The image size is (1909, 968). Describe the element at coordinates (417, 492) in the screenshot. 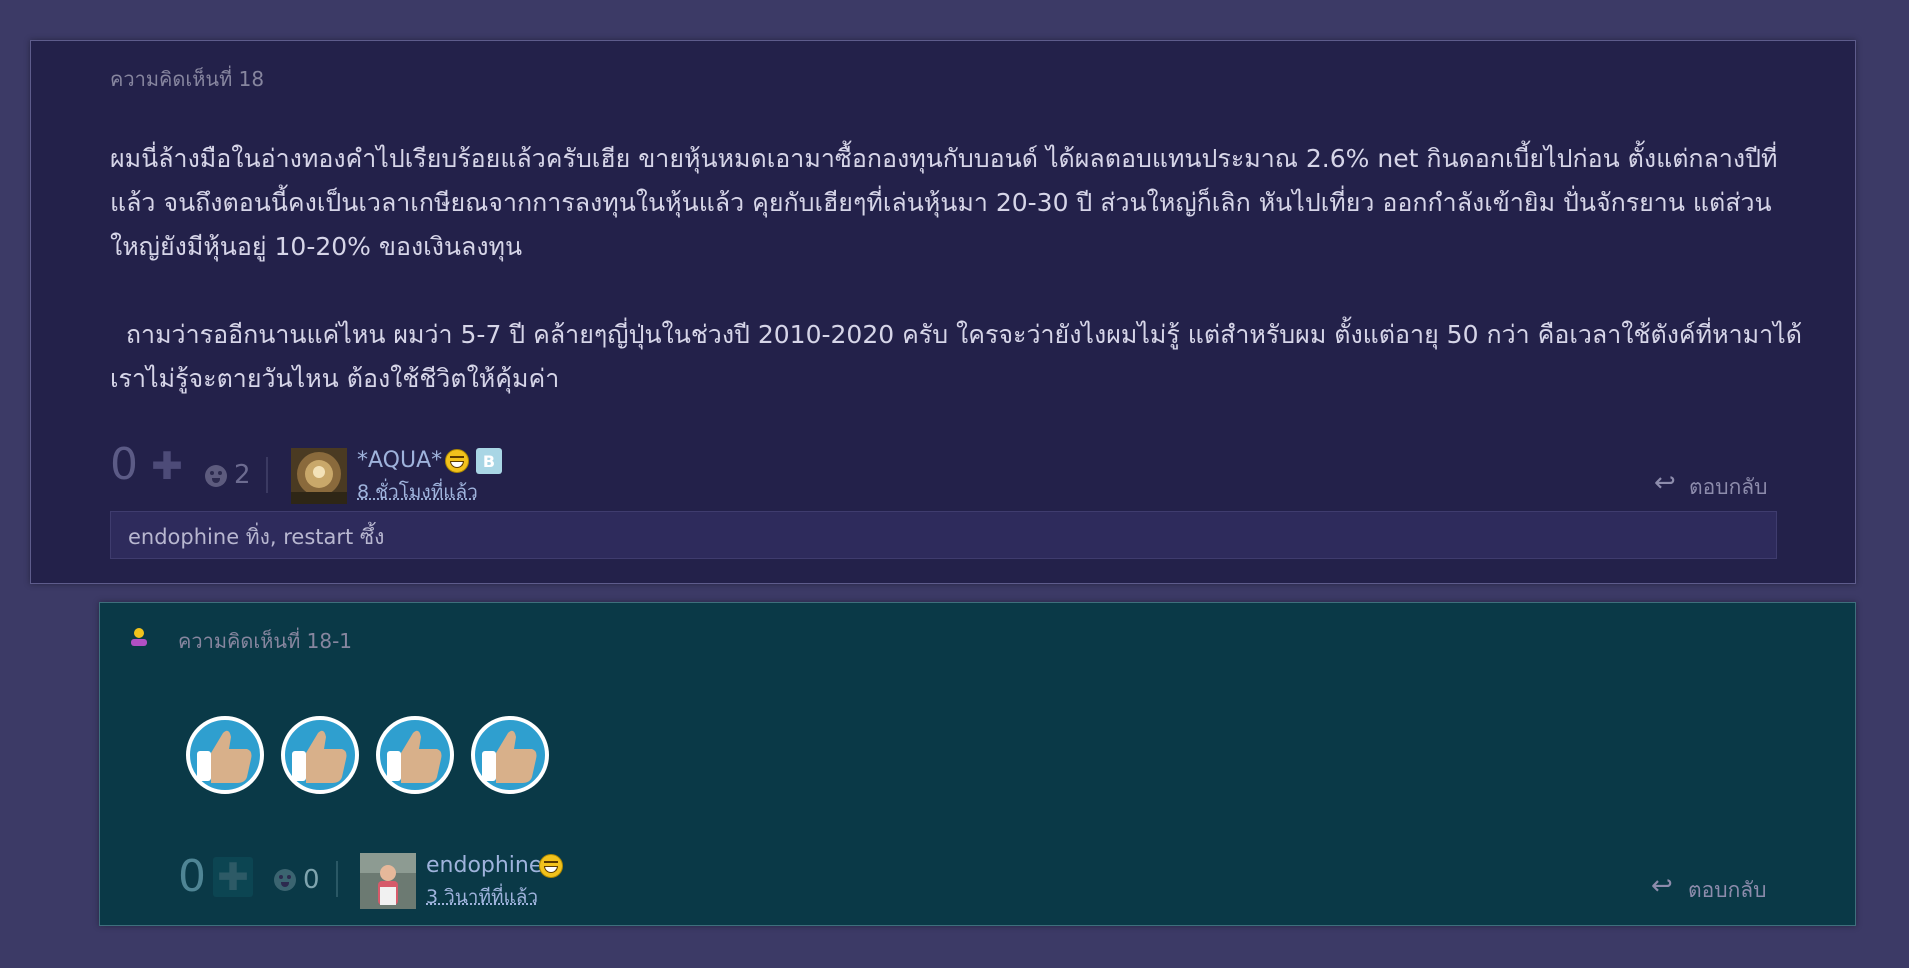

I see `timestamp-link: 8 ชั่วโมงที่แล้ว` at that location.